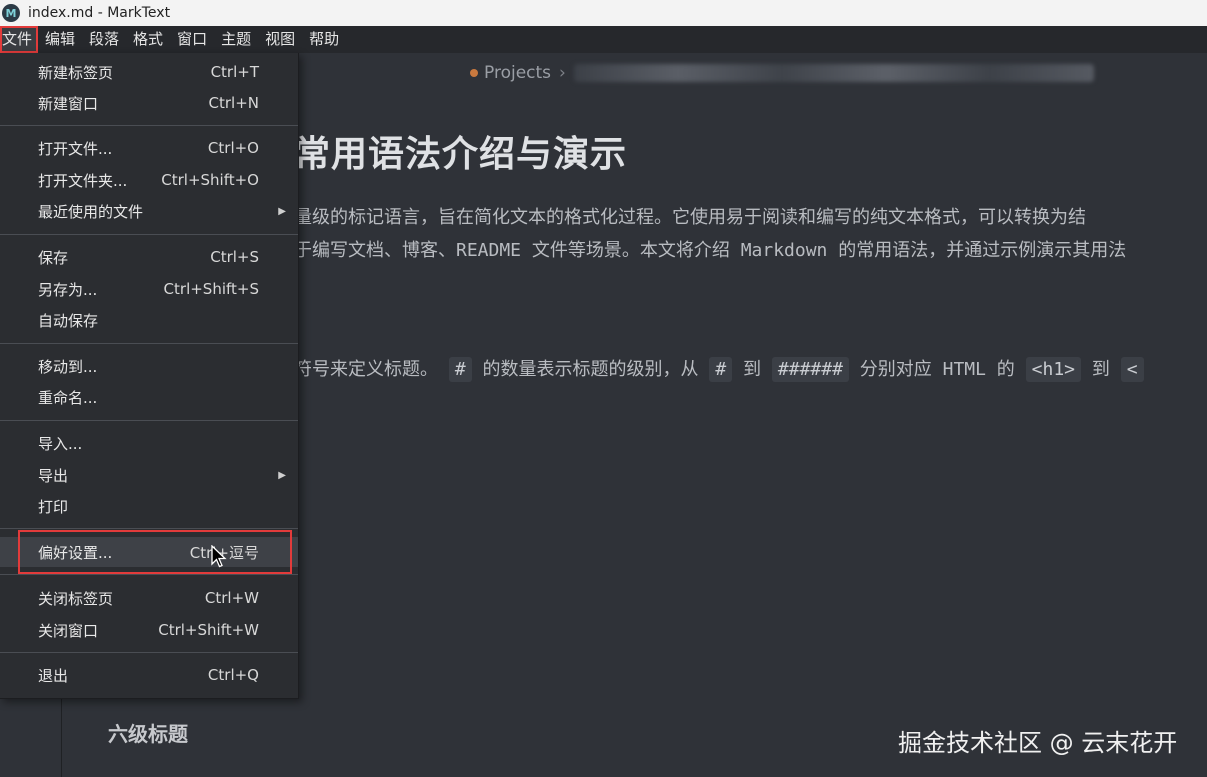  What do you see at coordinates (104, 39) in the screenshot?
I see `menu-paragraph: 段落` at bounding box center [104, 39].